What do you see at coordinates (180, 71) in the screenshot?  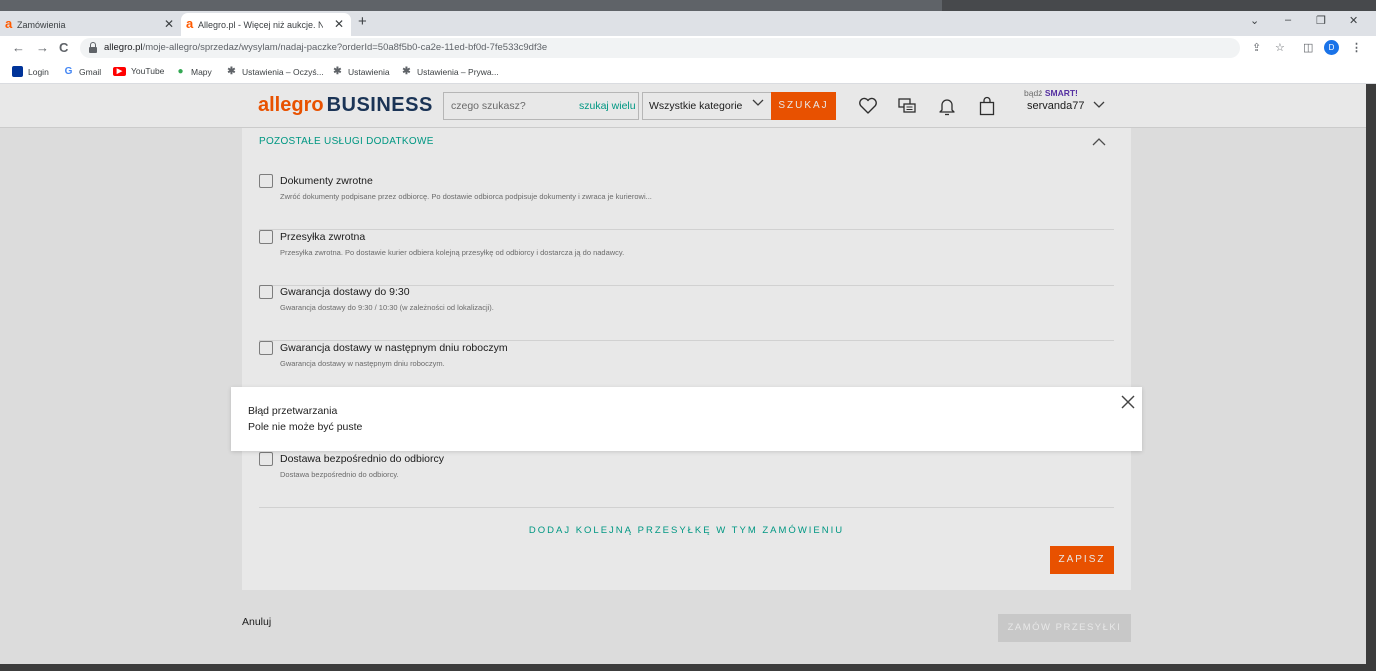 I see `maps-pin-icon: ●` at bounding box center [180, 71].